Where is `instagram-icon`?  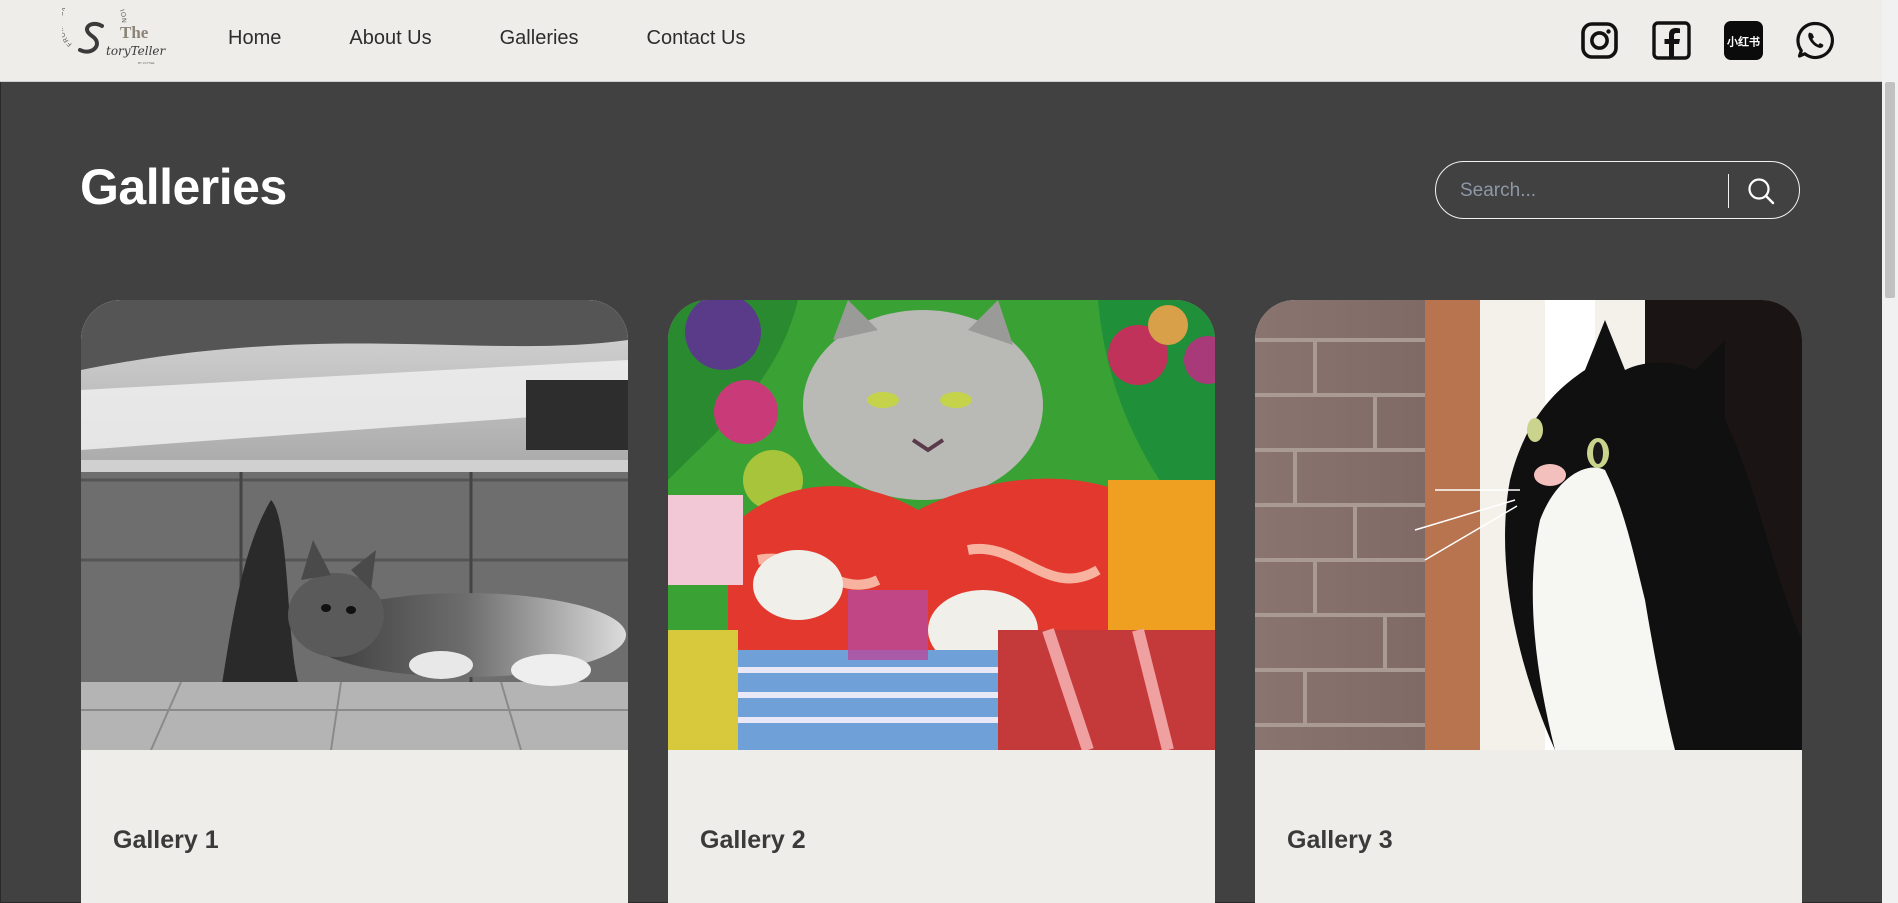
instagram-icon is located at coordinates (1599, 40).